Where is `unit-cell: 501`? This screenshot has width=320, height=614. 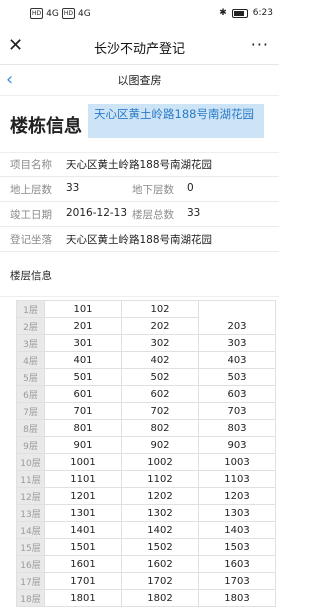
unit-cell: 501 is located at coordinates (83, 377).